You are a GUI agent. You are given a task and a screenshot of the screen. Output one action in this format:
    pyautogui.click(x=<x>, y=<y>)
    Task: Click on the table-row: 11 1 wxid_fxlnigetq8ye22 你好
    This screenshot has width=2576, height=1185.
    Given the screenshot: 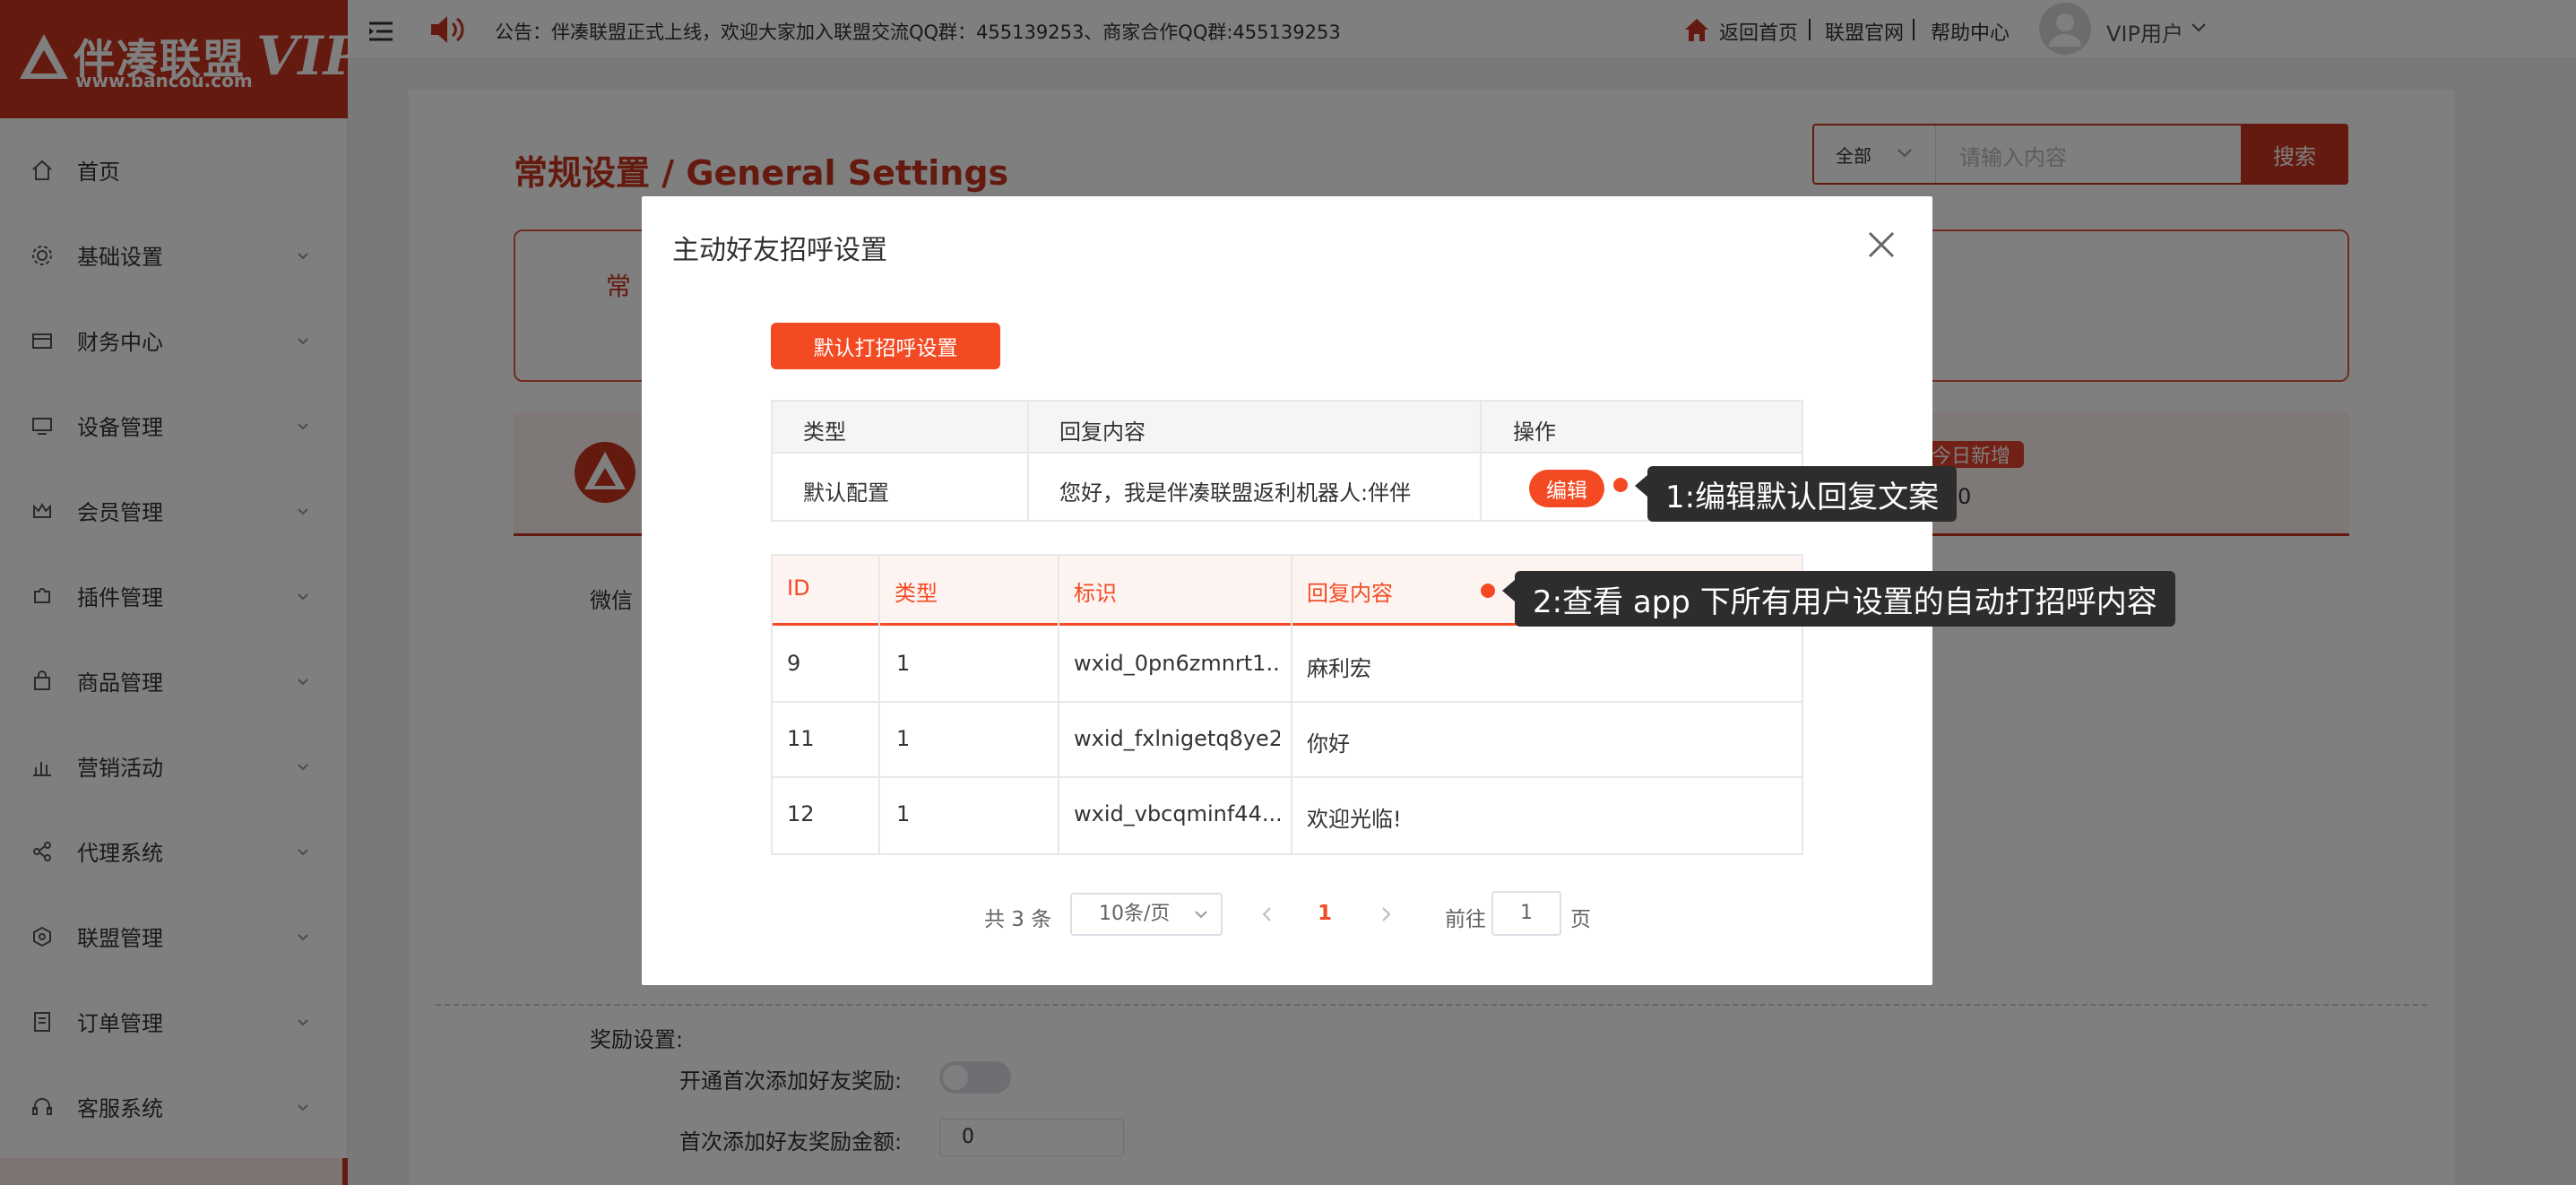 What is the action you would take?
    pyautogui.click(x=1287, y=739)
    